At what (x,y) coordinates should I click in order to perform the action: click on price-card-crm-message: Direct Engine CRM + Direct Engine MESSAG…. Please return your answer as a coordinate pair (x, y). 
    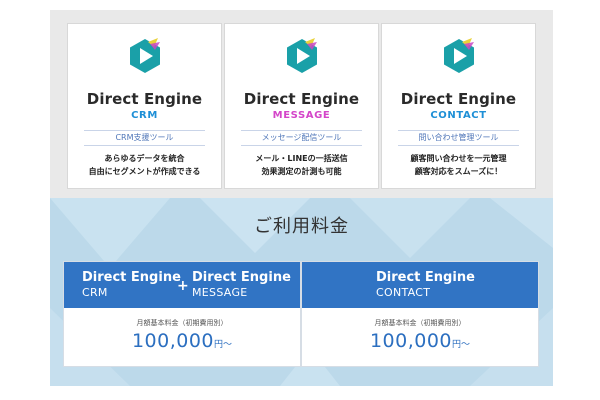
    Looking at the image, I should click on (182, 314).